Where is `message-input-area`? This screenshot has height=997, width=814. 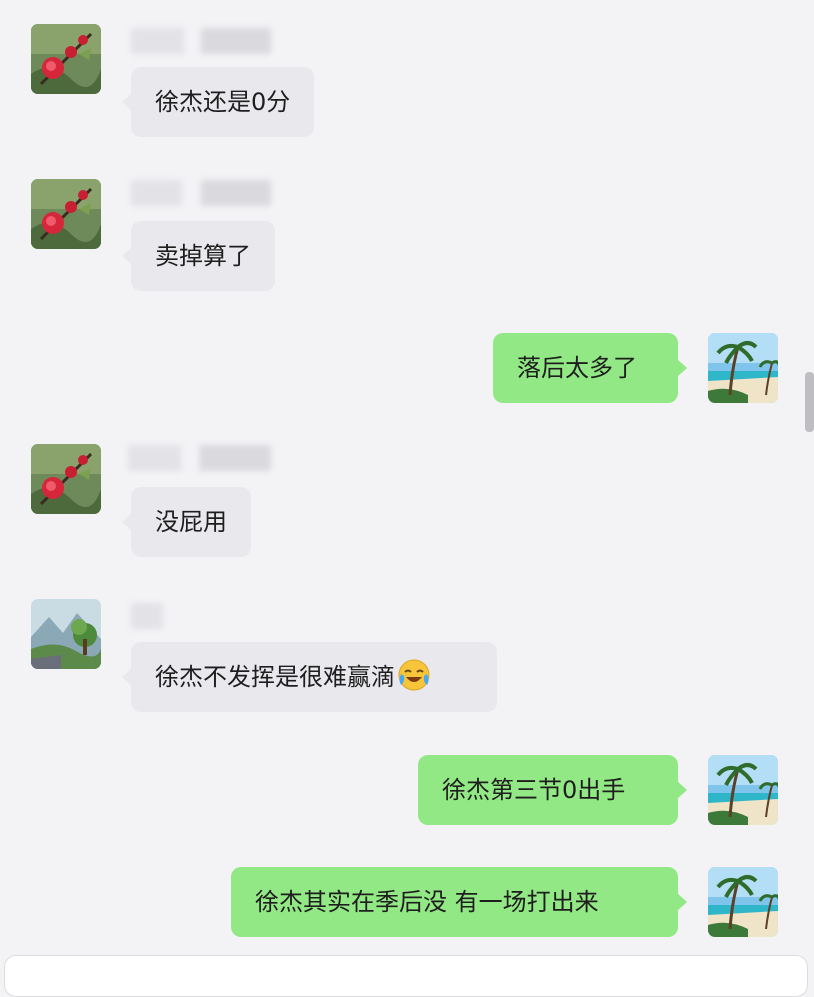
message-input-area is located at coordinates (406, 976).